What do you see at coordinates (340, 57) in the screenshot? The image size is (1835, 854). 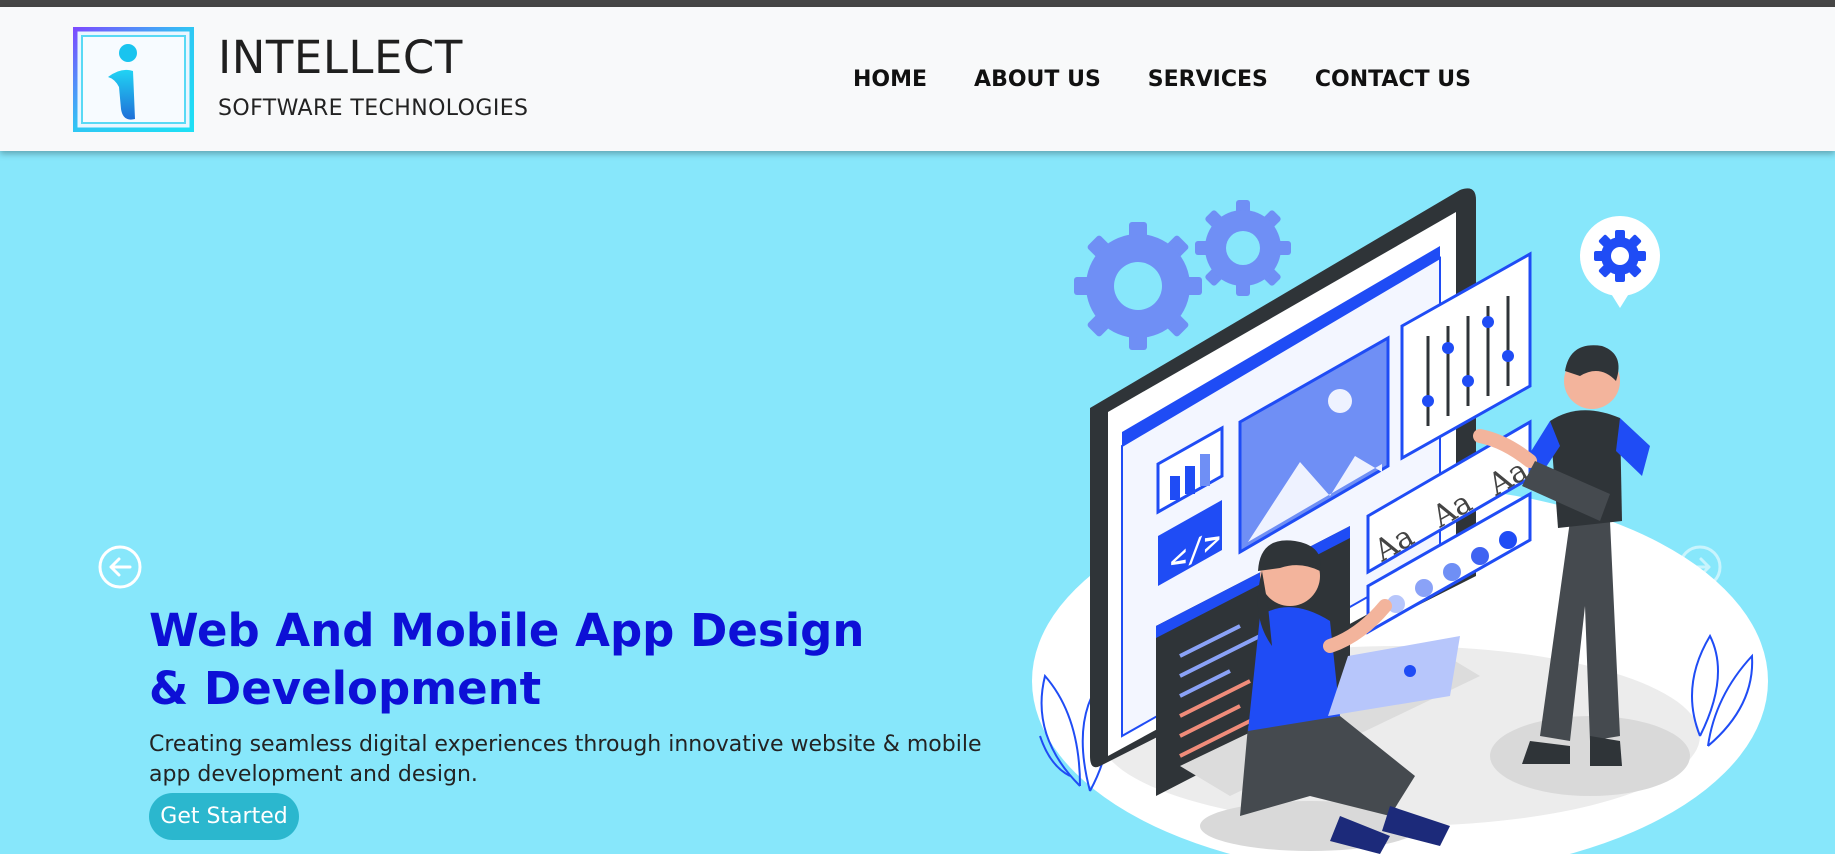 I see `brand-name: INTELLECT` at bounding box center [340, 57].